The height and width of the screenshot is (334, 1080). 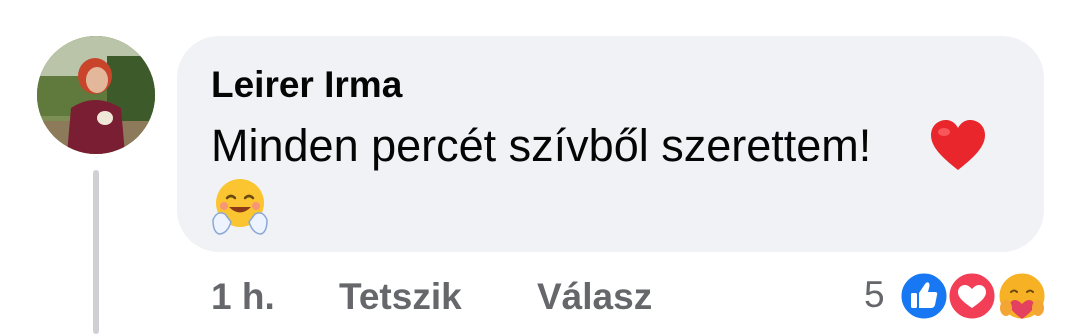 What do you see at coordinates (240, 207) in the screenshot?
I see `hugging-face-emoji` at bounding box center [240, 207].